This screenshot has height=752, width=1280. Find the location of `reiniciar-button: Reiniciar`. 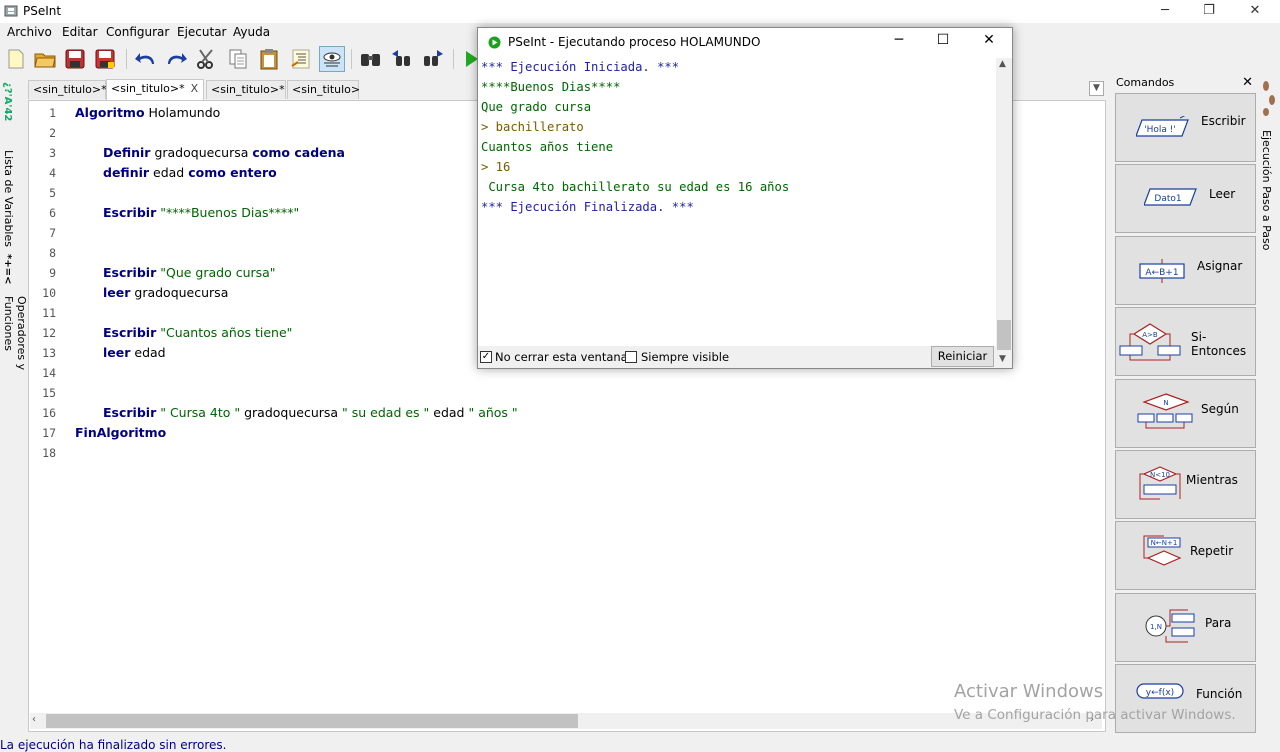

reiniciar-button: Reiniciar is located at coordinates (962, 356).